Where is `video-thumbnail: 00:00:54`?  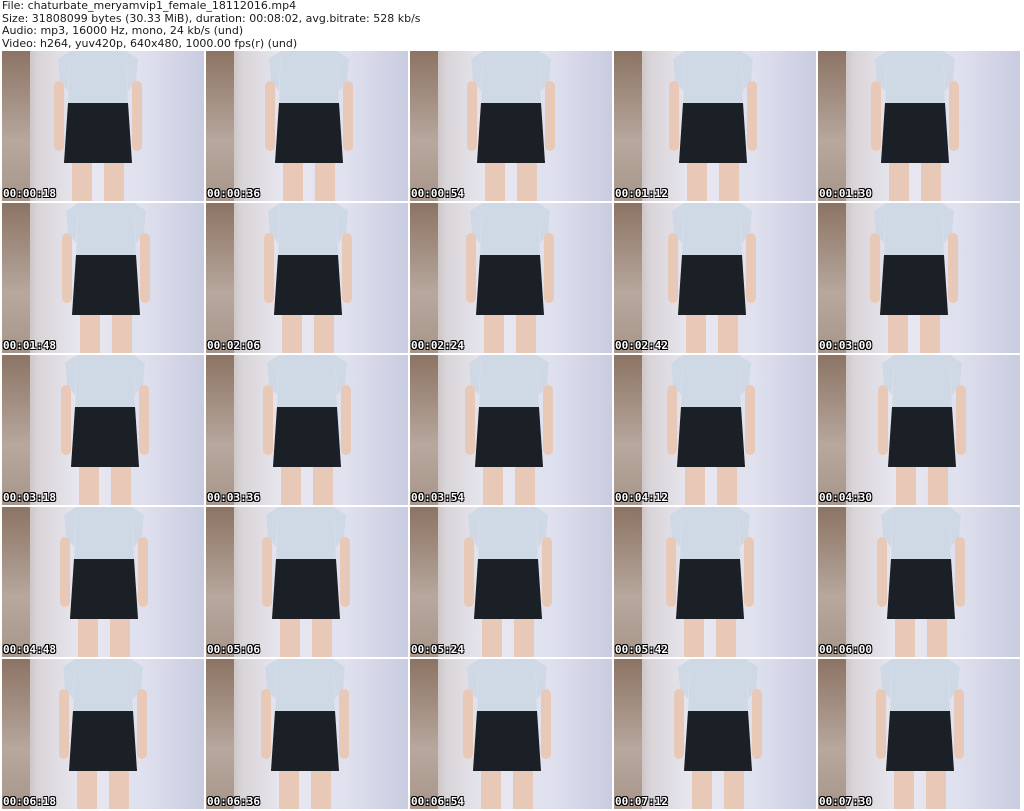 video-thumbnail: 00:00:54 is located at coordinates (511, 126).